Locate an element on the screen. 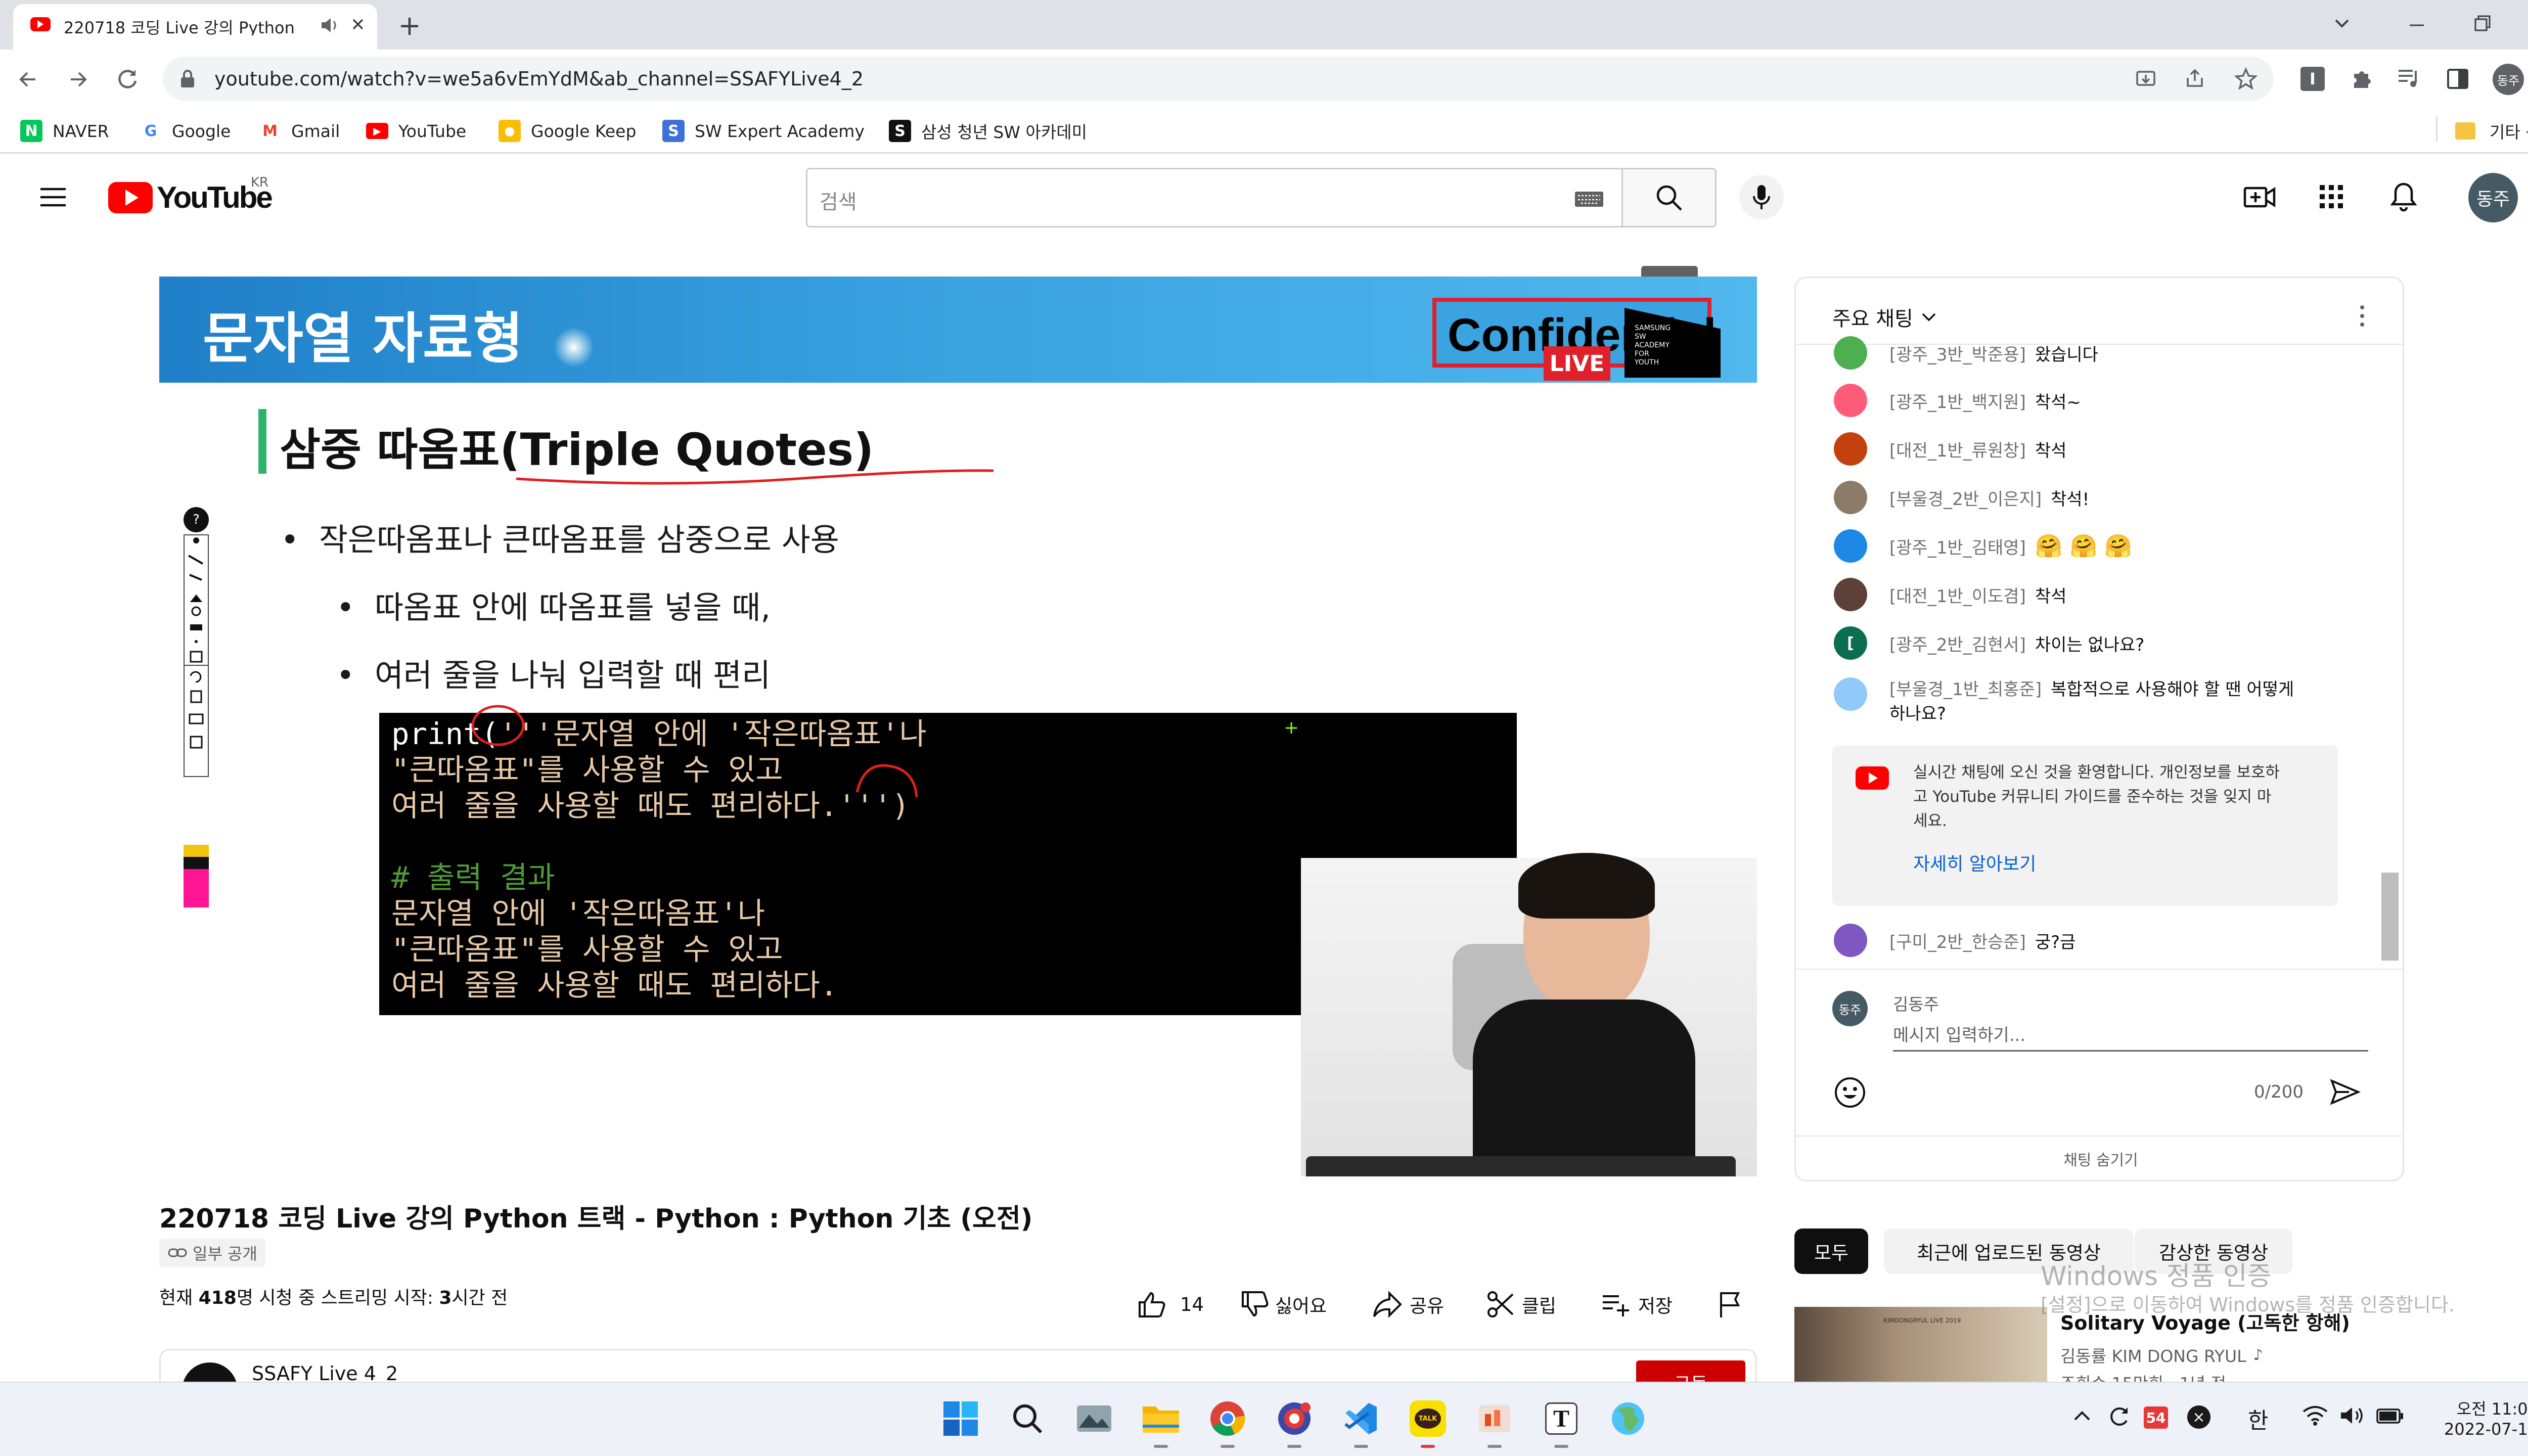 This screenshot has height=1456, width=2528. annotation-logo-icon: ? is located at coordinates (197, 519).